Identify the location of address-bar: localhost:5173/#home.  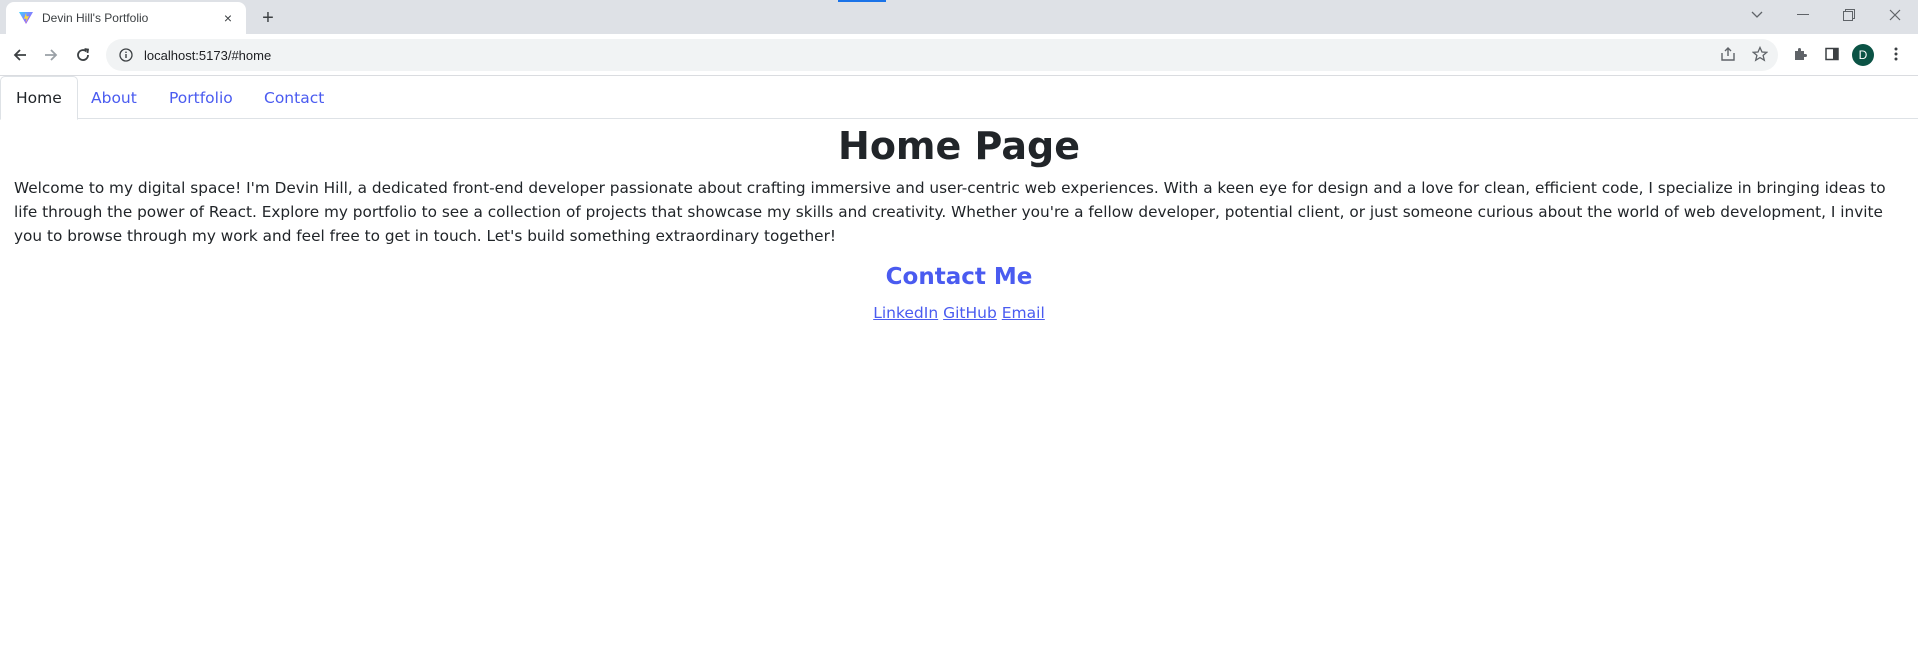
(942, 55).